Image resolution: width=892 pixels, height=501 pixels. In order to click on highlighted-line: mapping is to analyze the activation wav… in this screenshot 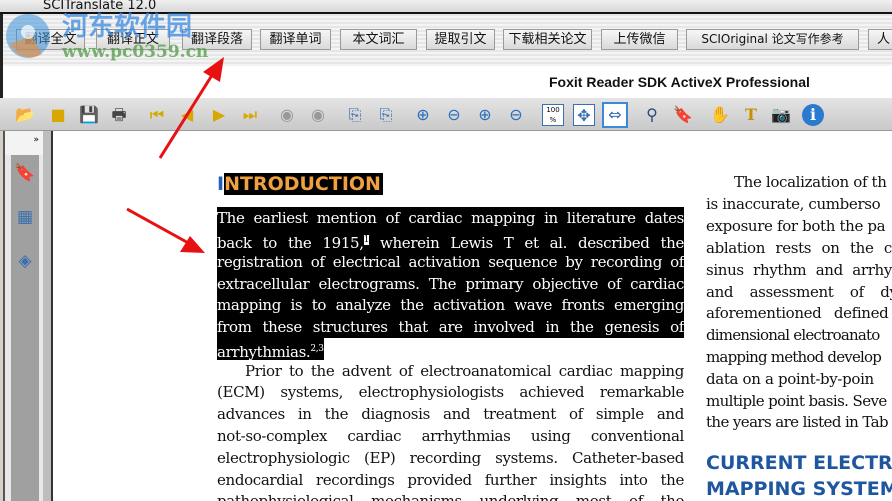, I will do `click(450, 305)`.